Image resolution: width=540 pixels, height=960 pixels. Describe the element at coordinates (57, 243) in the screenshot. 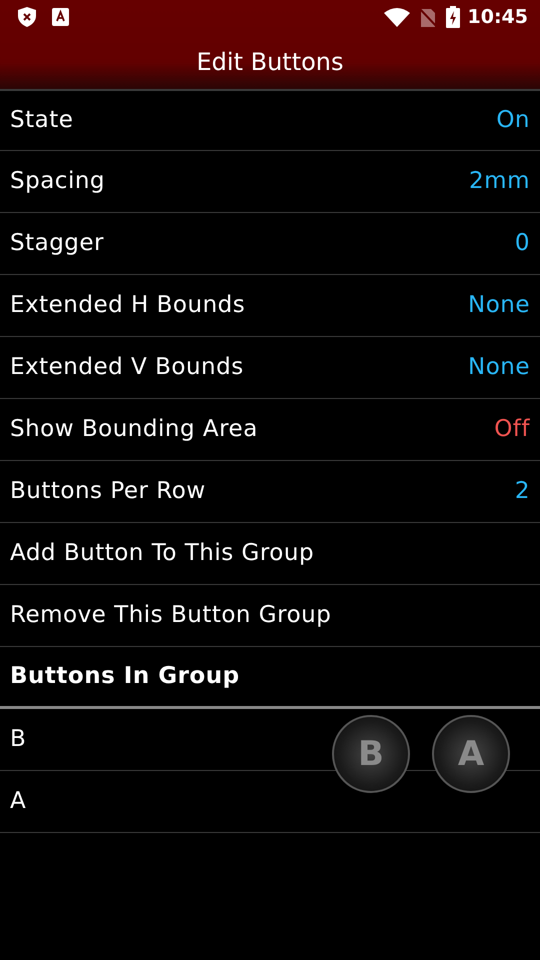

I see `setting-label: Stagger` at that location.